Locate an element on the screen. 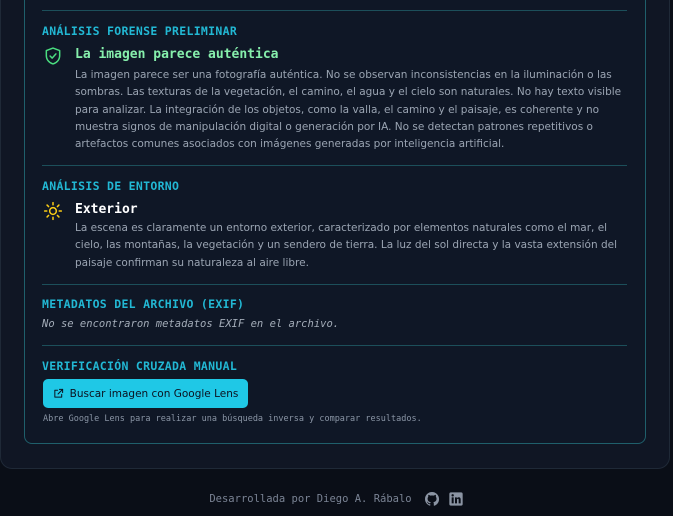 The width and height of the screenshot is (673, 516). sun-icon is located at coordinates (53, 211).